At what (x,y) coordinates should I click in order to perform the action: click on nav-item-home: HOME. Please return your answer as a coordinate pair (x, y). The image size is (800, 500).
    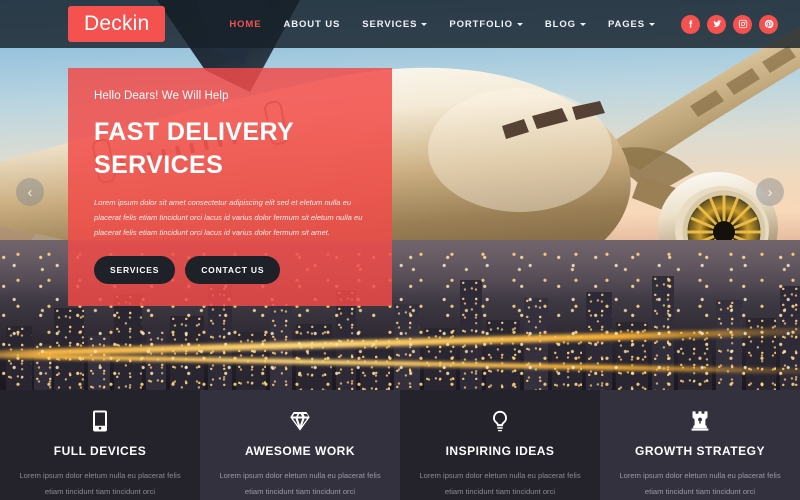
    Looking at the image, I should click on (245, 24).